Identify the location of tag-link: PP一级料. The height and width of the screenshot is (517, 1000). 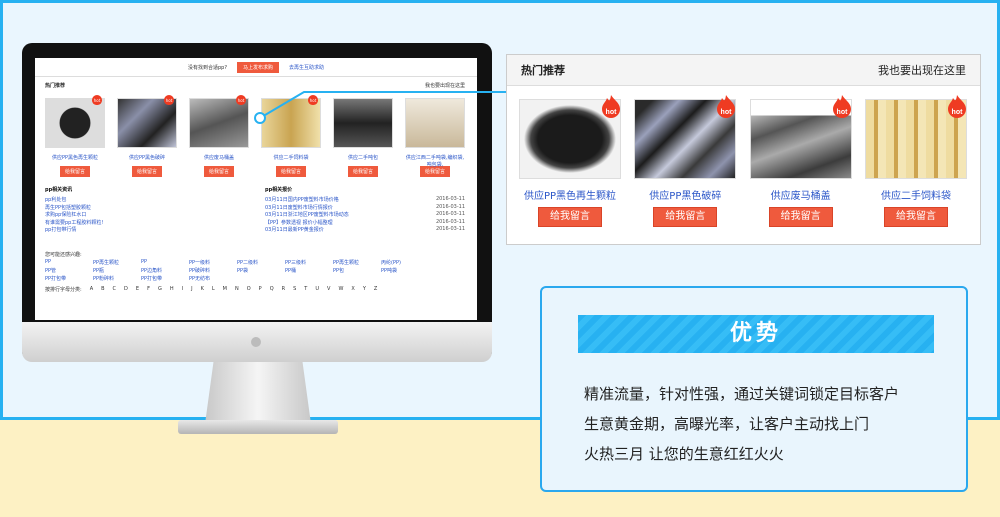
(213, 263).